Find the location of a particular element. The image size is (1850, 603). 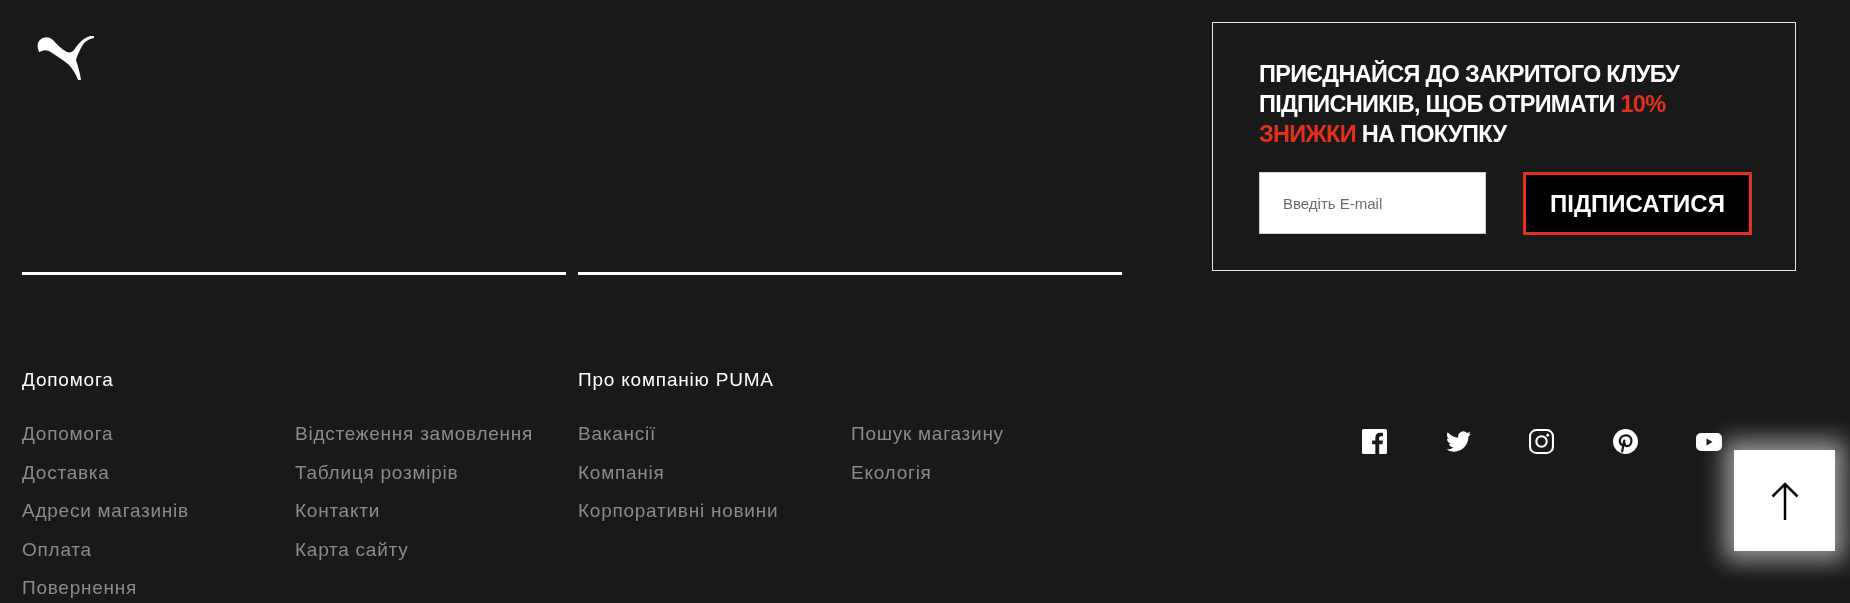

instagram-icon is located at coordinates (1541, 441).